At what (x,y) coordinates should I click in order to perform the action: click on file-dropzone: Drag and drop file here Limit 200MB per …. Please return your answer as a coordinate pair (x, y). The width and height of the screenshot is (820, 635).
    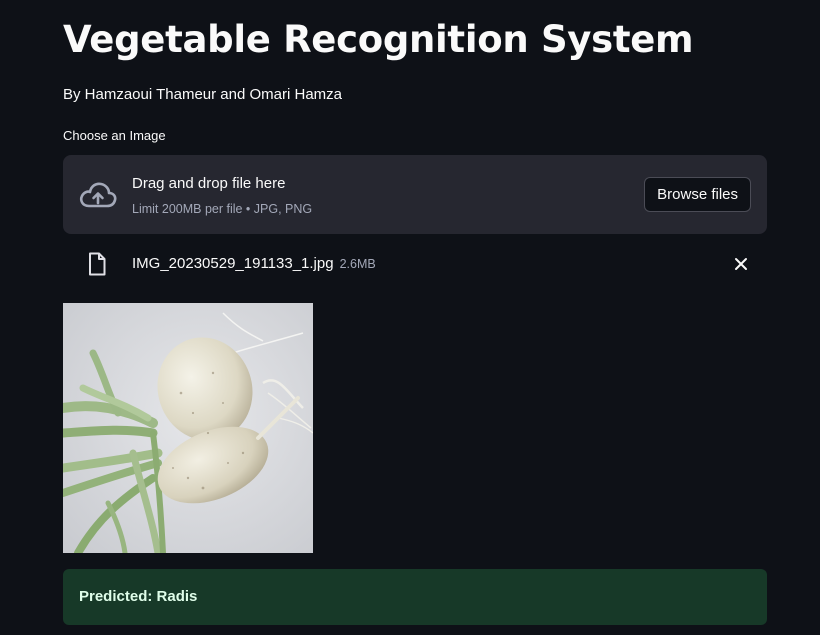
    Looking at the image, I should click on (415, 194).